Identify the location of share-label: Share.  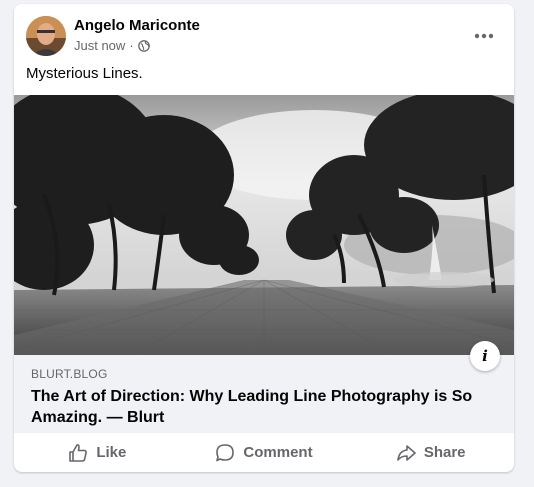
(444, 452).